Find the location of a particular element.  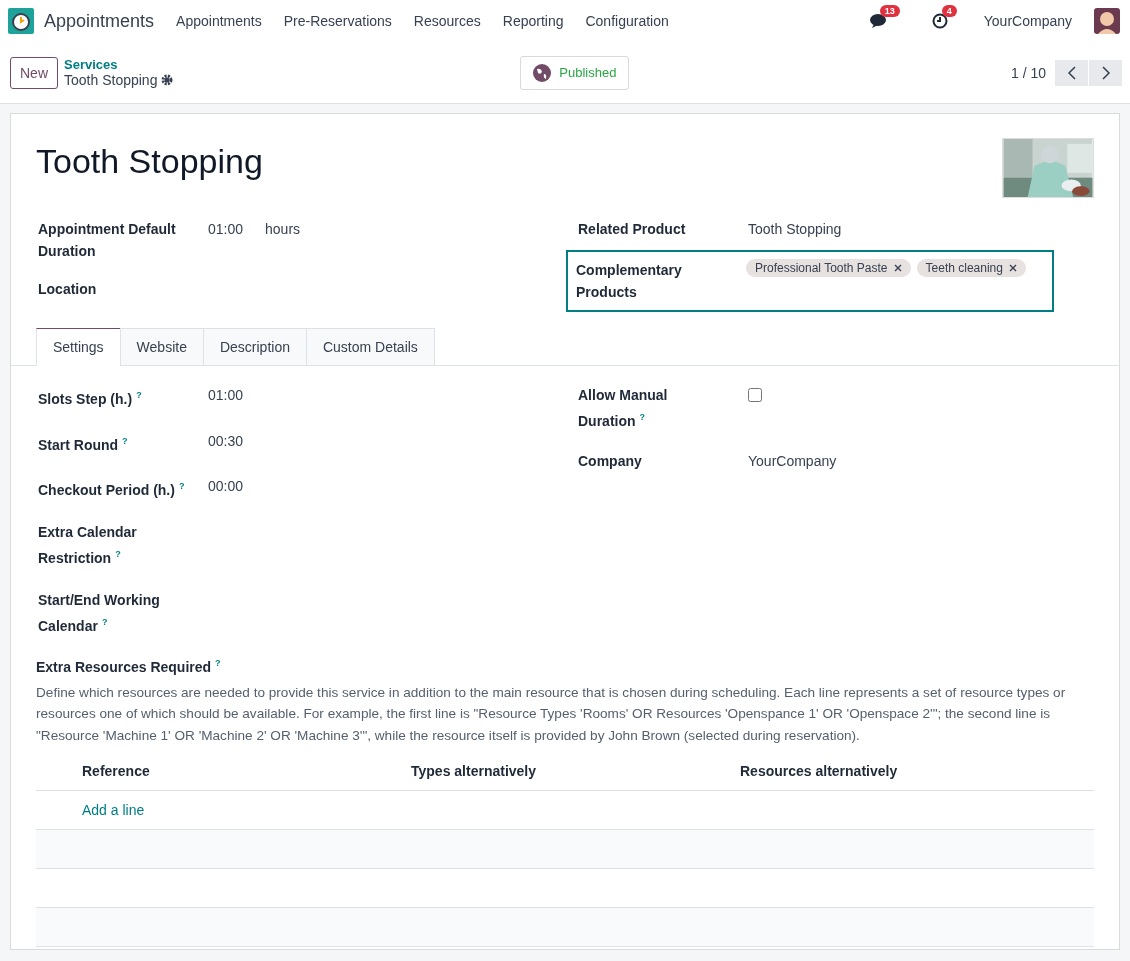

unit-label: hours is located at coordinates (283, 229).